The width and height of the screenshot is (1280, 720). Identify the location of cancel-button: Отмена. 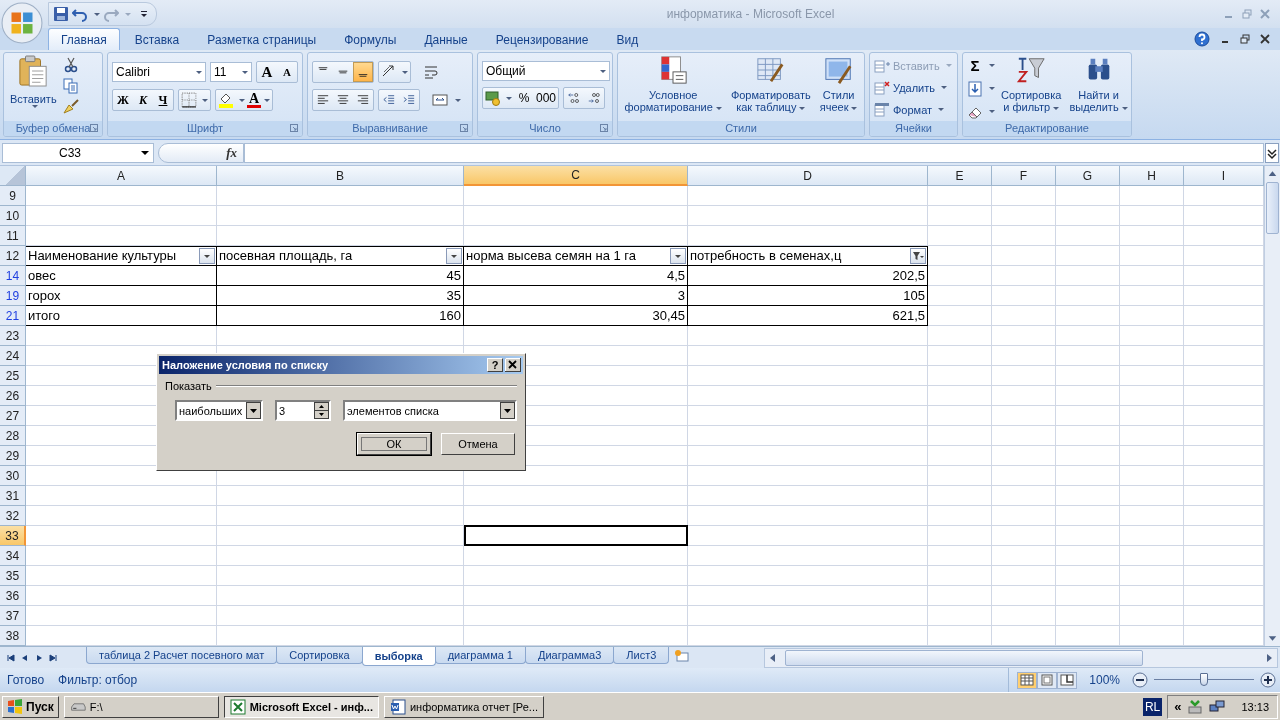
(478, 444).